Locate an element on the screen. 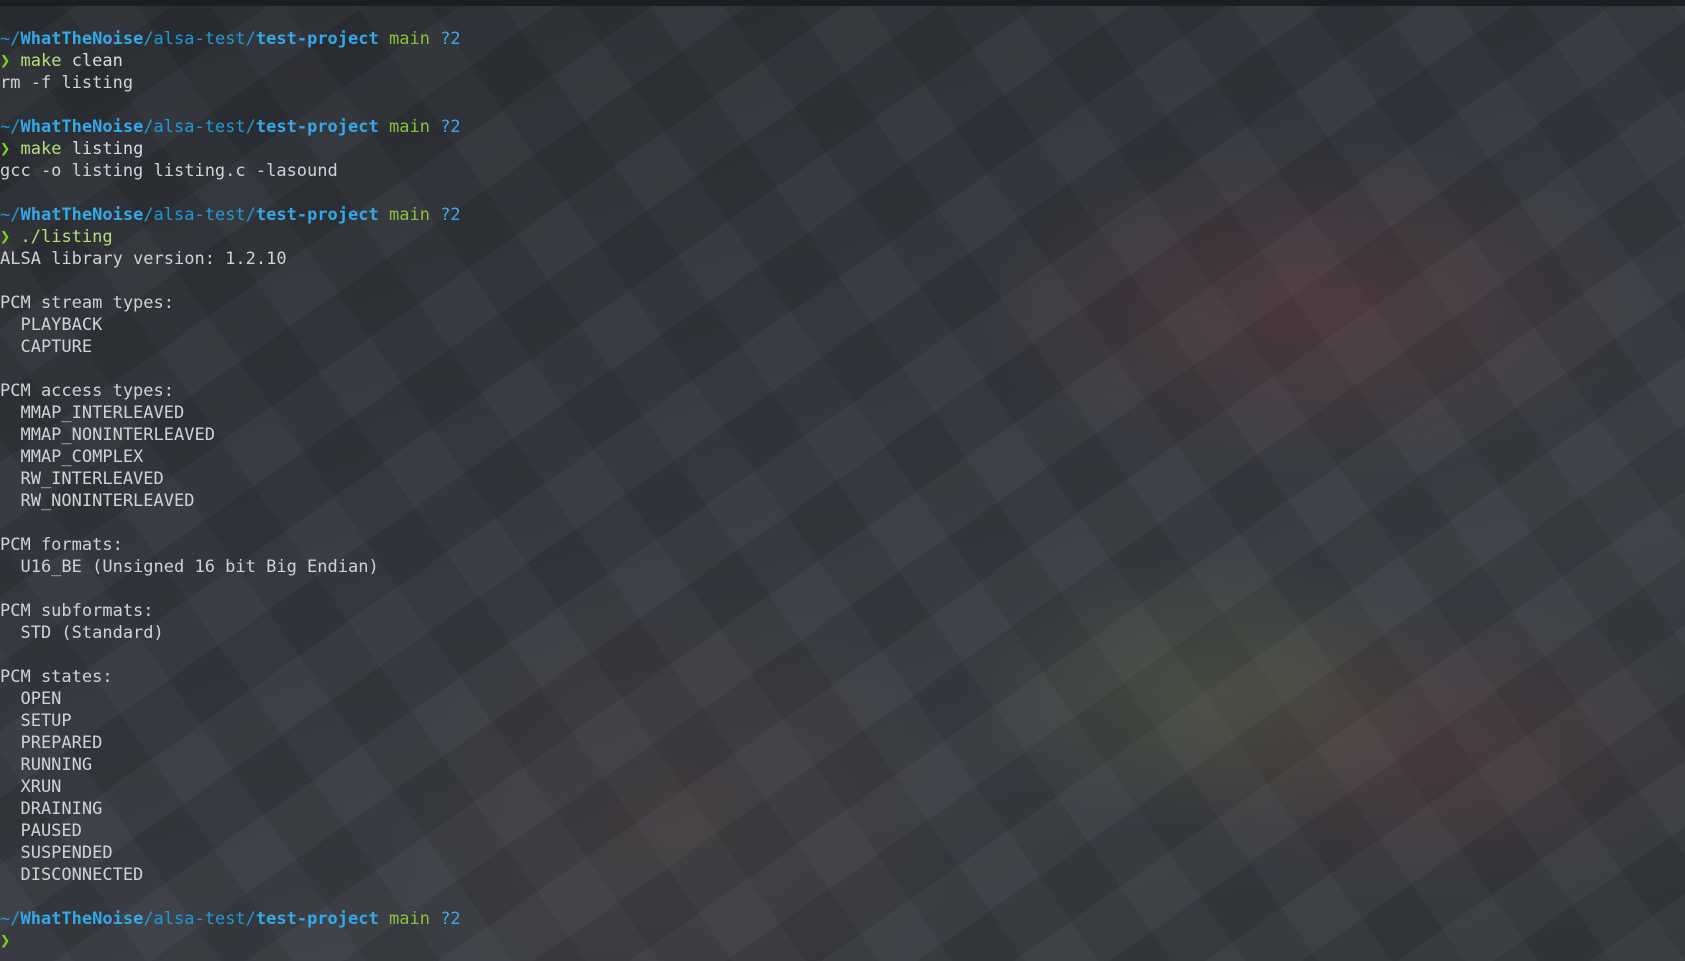 This screenshot has width=1685, height=961. output-line: PCM stream types: is located at coordinates (87, 303).